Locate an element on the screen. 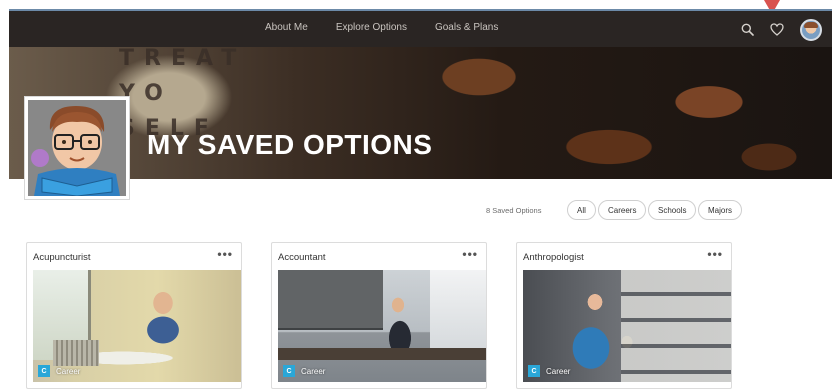  profile-avatar is located at coordinates (77, 148).